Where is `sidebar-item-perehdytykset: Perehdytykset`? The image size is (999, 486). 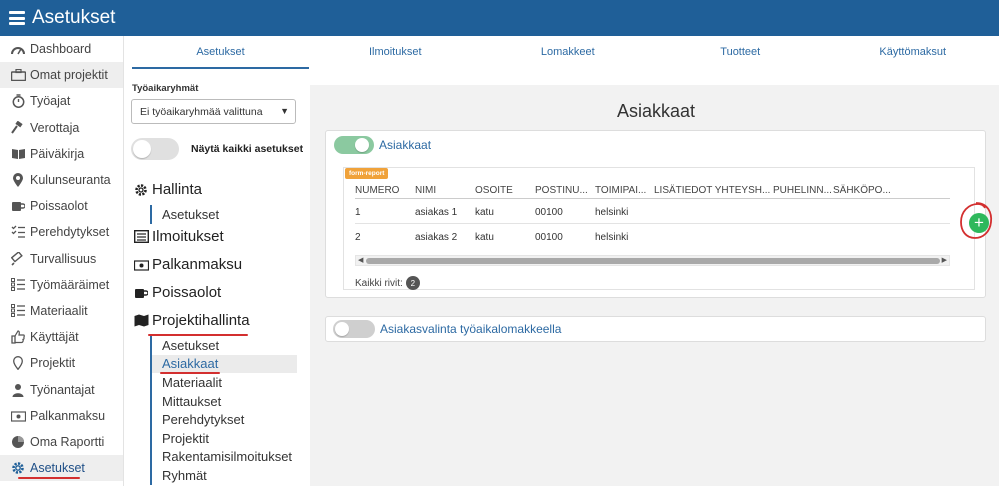 sidebar-item-perehdytykset: Perehdytykset is located at coordinates (61, 232).